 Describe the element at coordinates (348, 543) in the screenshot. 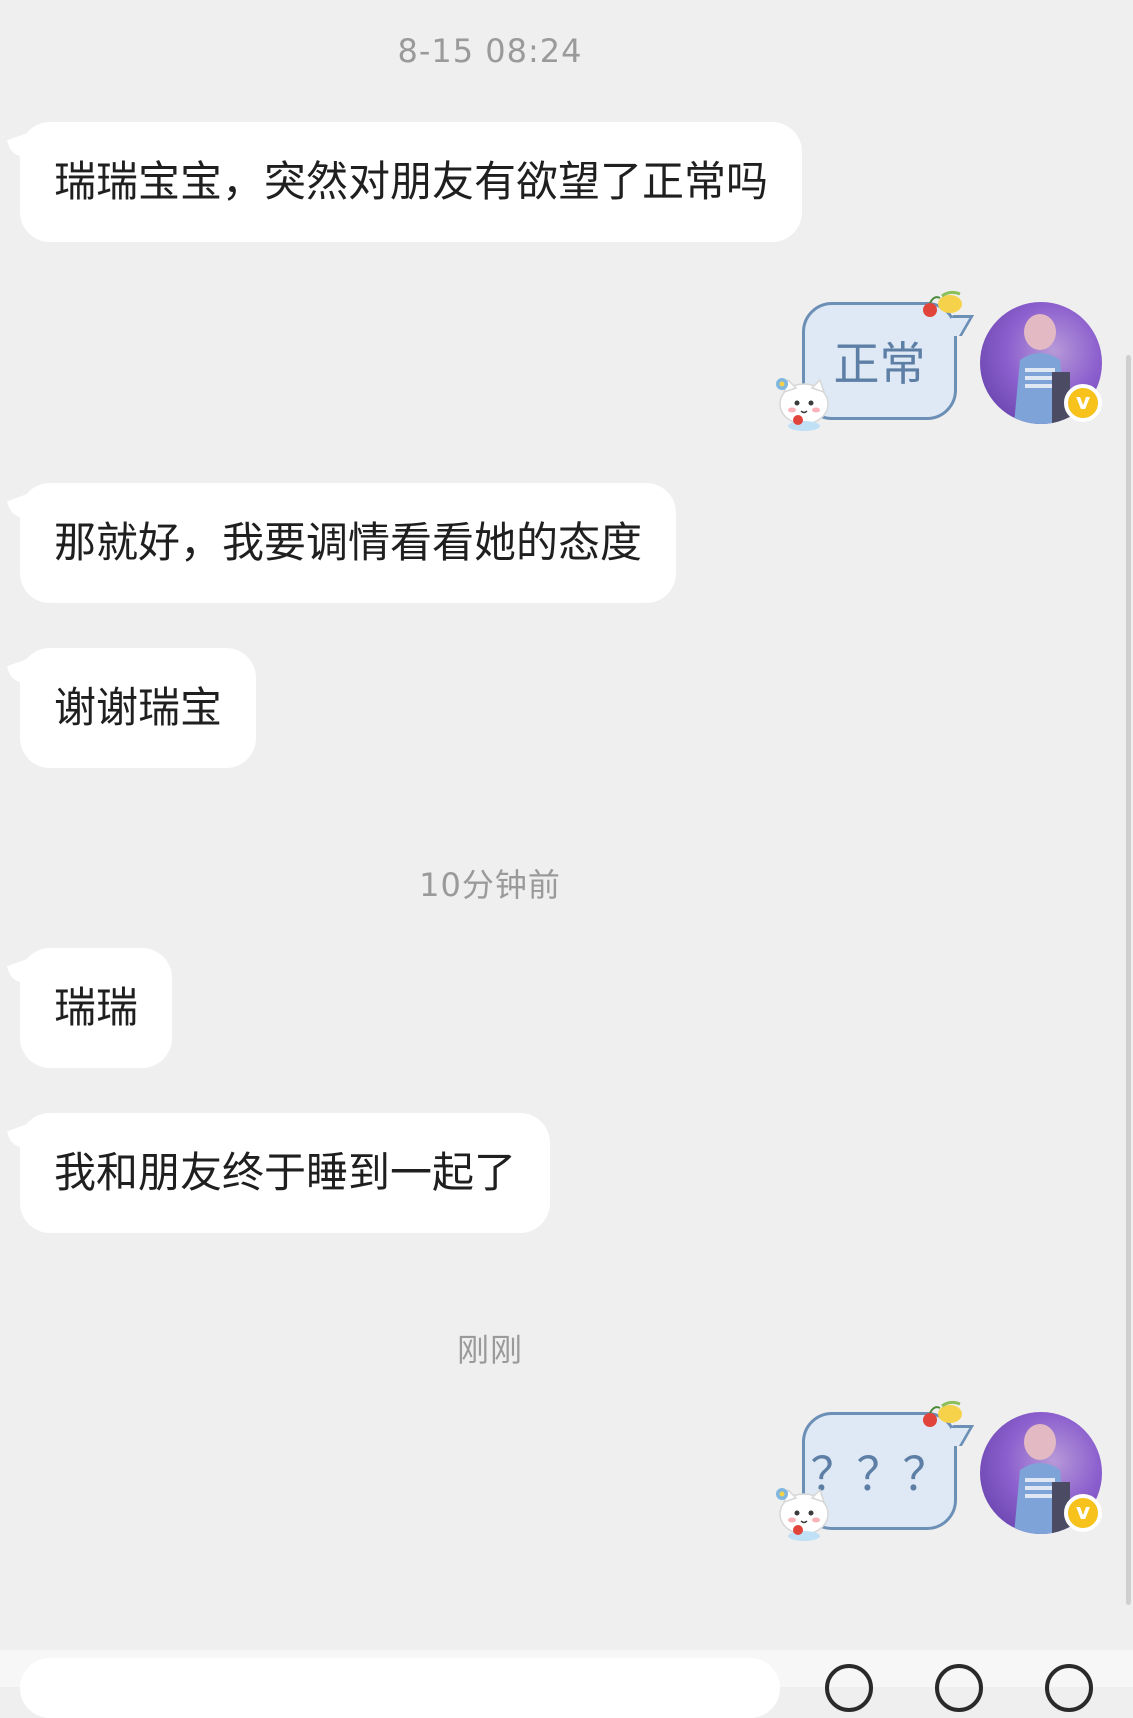

I see `incoming-message: 那就好，我要调情看看她的态度` at that location.